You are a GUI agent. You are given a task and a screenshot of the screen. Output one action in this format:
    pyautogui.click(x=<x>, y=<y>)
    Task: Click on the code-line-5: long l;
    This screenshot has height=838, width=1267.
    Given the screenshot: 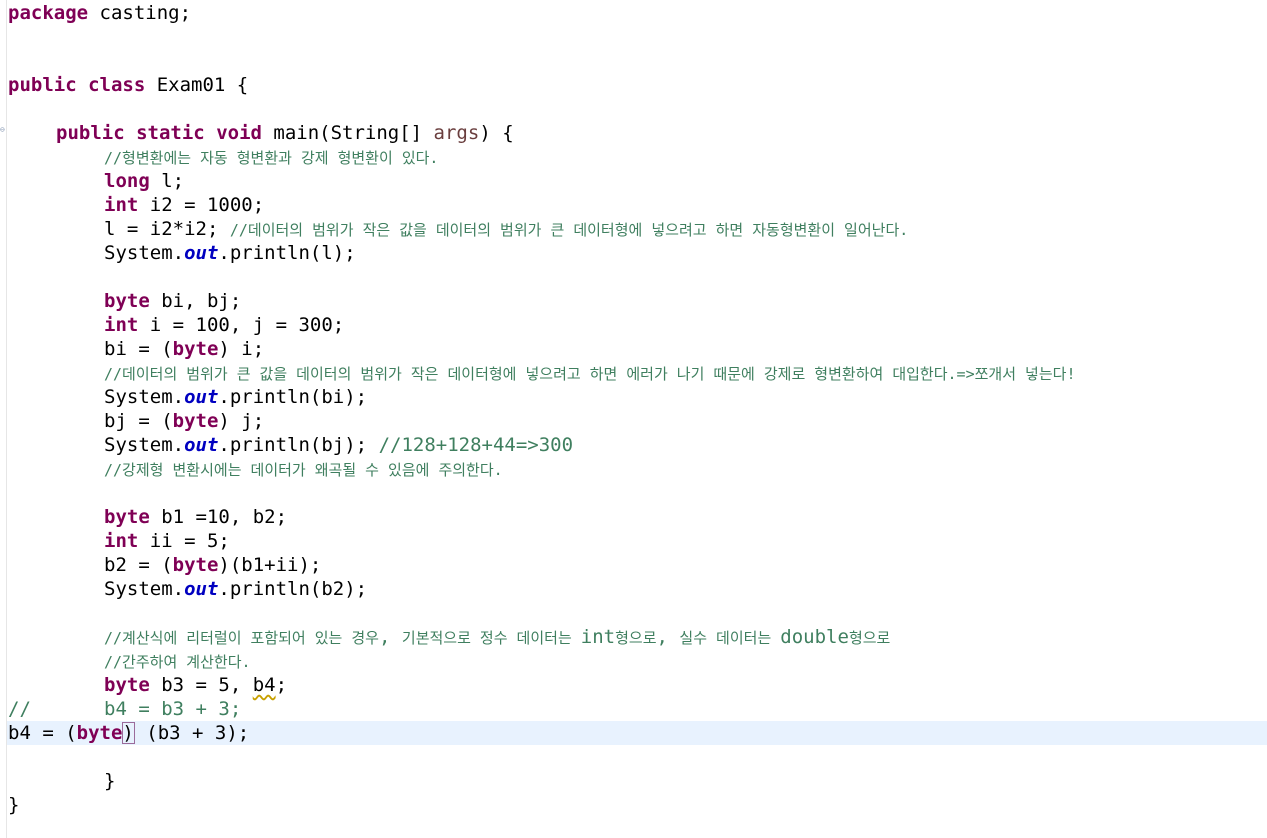 What is the action you would take?
    pyautogui.click(x=144, y=181)
    